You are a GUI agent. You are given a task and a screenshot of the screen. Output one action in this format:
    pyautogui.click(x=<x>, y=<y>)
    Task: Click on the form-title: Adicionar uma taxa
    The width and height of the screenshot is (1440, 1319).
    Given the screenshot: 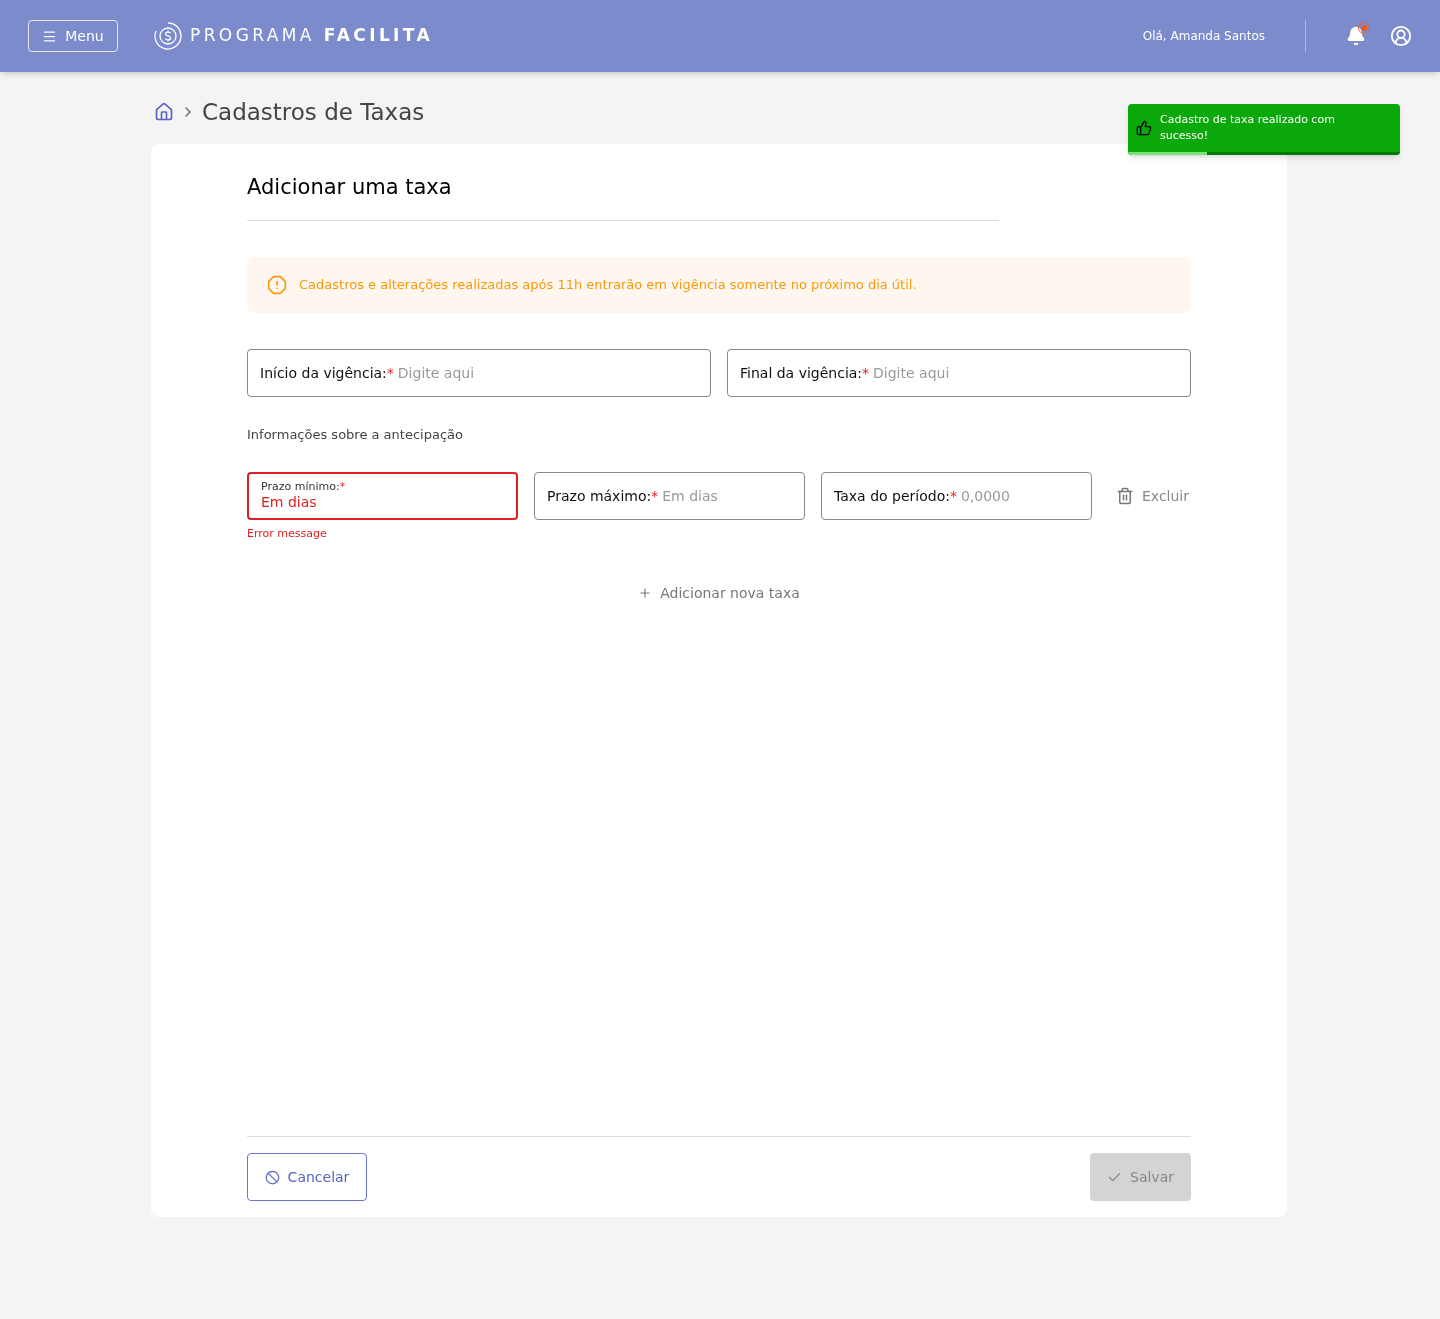 What is the action you would take?
    pyautogui.click(x=623, y=196)
    